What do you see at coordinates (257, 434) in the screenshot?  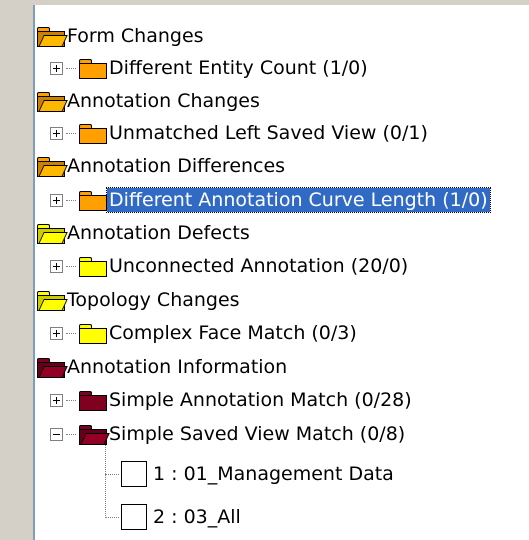 I see `tree-item-label: Simple Saved View Match (0/8)` at bounding box center [257, 434].